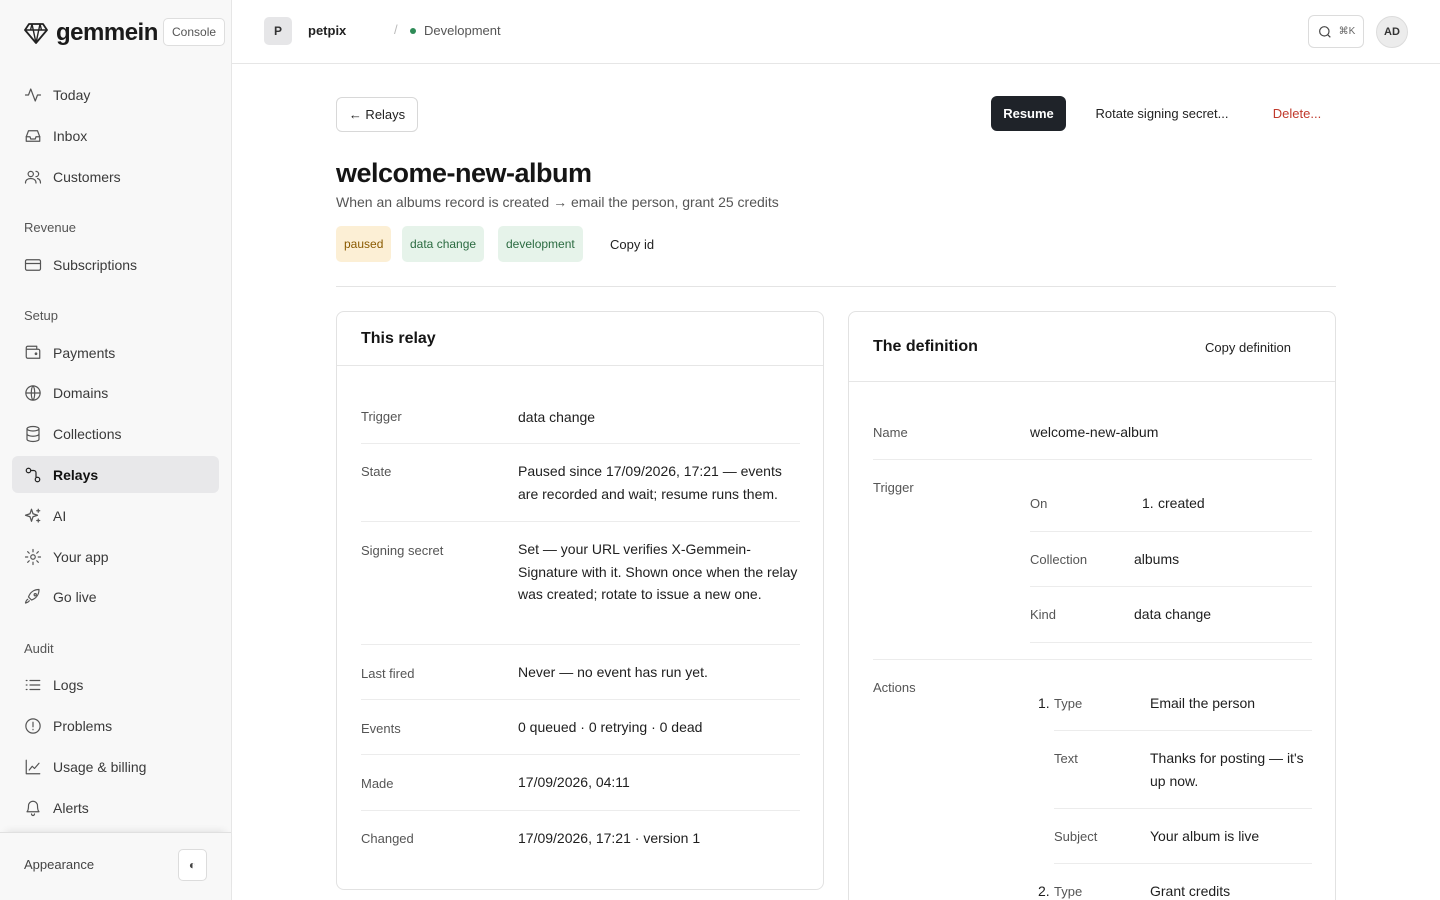 The height and width of the screenshot is (900, 1440). What do you see at coordinates (925, 346) in the screenshot?
I see `card-title: The definition` at bounding box center [925, 346].